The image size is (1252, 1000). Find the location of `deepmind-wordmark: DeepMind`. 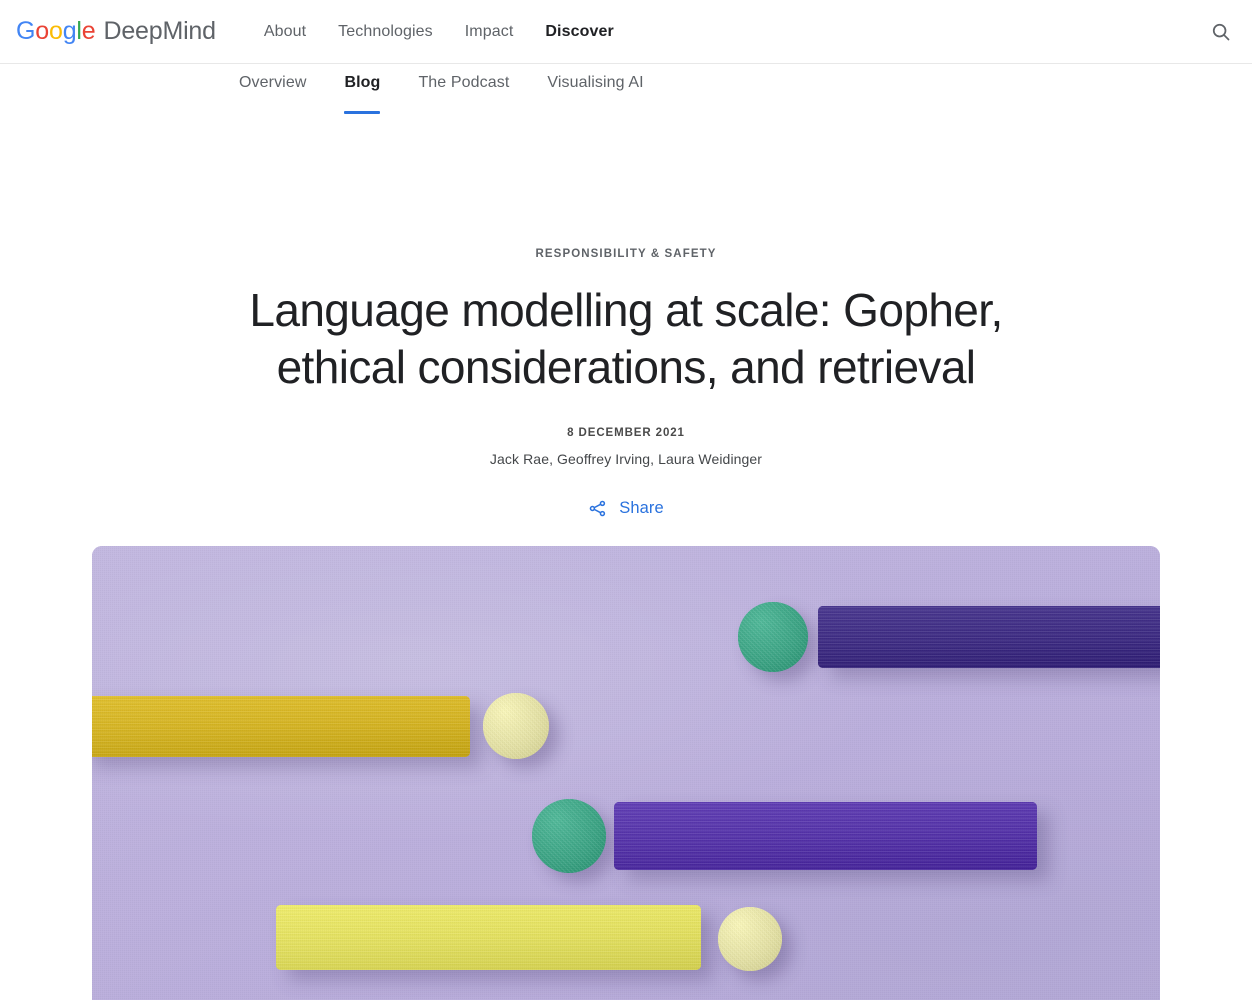

deepmind-wordmark: DeepMind is located at coordinates (159, 31).